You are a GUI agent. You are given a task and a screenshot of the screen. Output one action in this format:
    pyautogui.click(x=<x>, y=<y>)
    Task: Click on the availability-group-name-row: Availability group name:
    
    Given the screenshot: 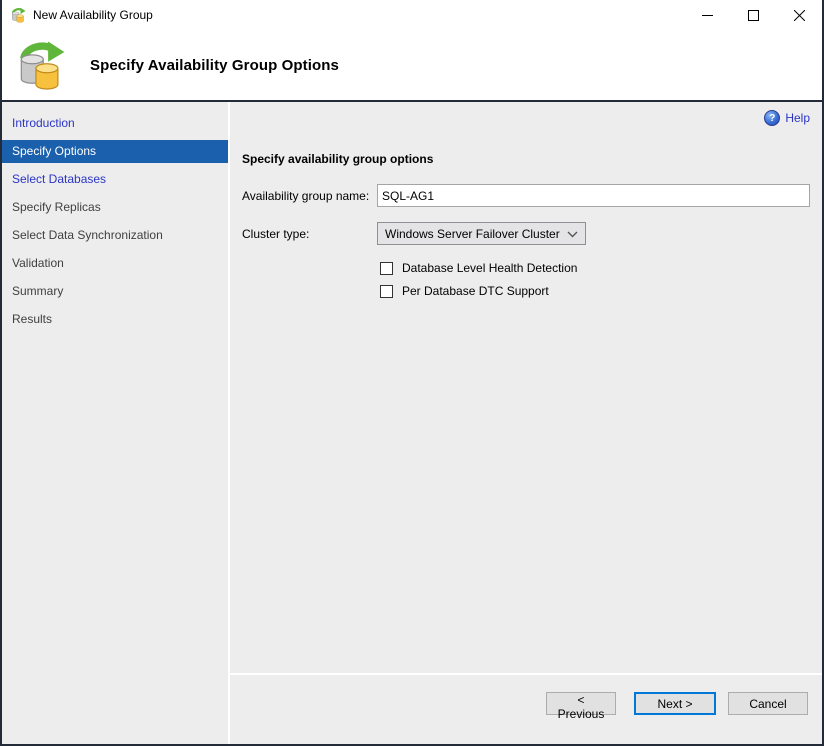 What is the action you would take?
    pyautogui.click(x=526, y=195)
    